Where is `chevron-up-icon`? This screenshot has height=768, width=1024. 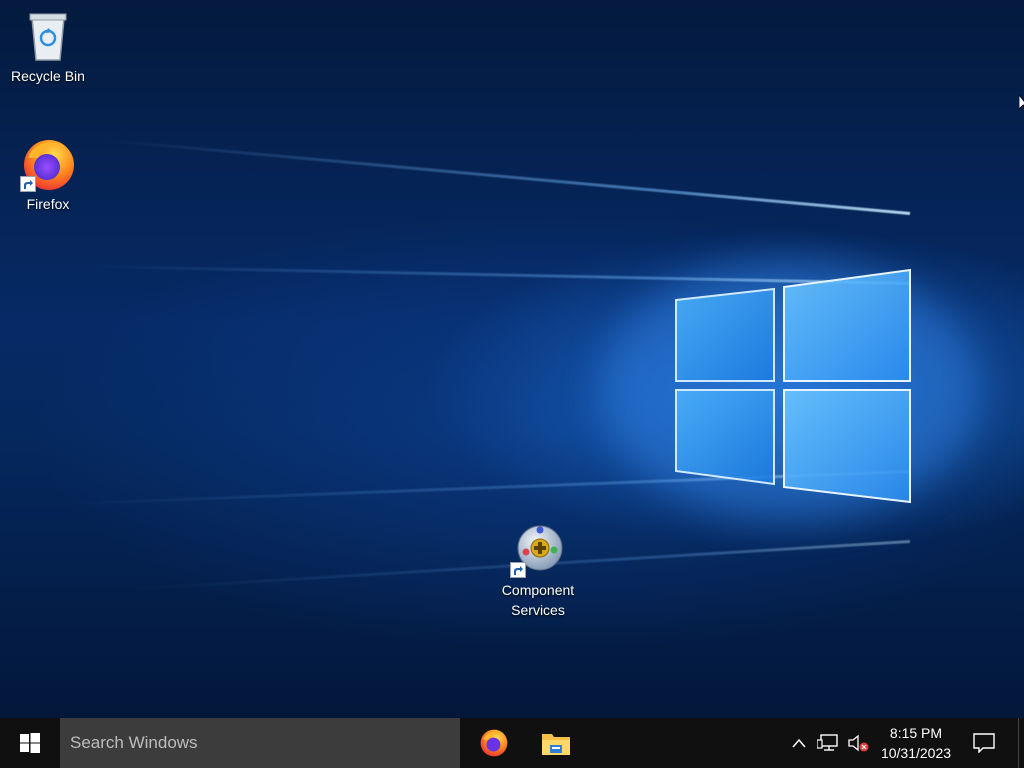
chevron-up-icon is located at coordinates (799, 743).